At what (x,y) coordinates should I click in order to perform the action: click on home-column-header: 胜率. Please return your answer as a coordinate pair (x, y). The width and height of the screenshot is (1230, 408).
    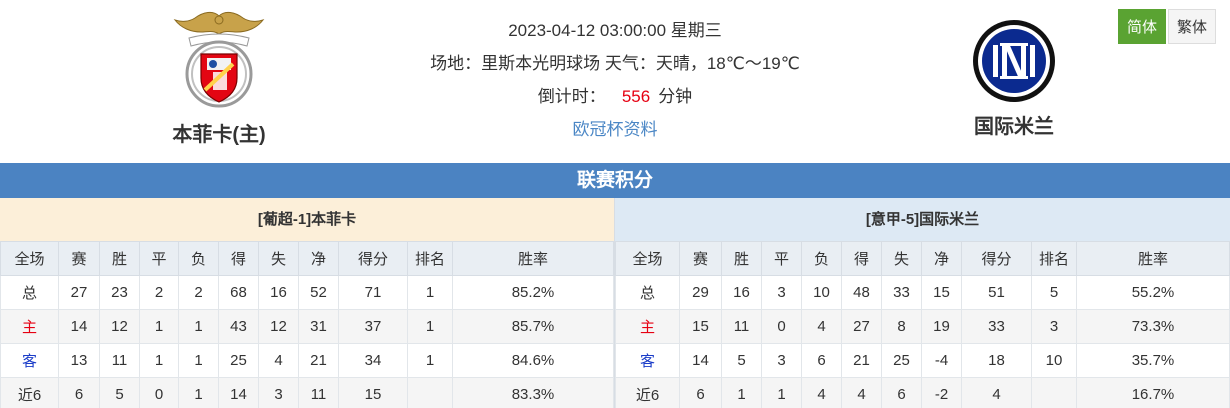
    Looking at the image, I should click on (533, 258).